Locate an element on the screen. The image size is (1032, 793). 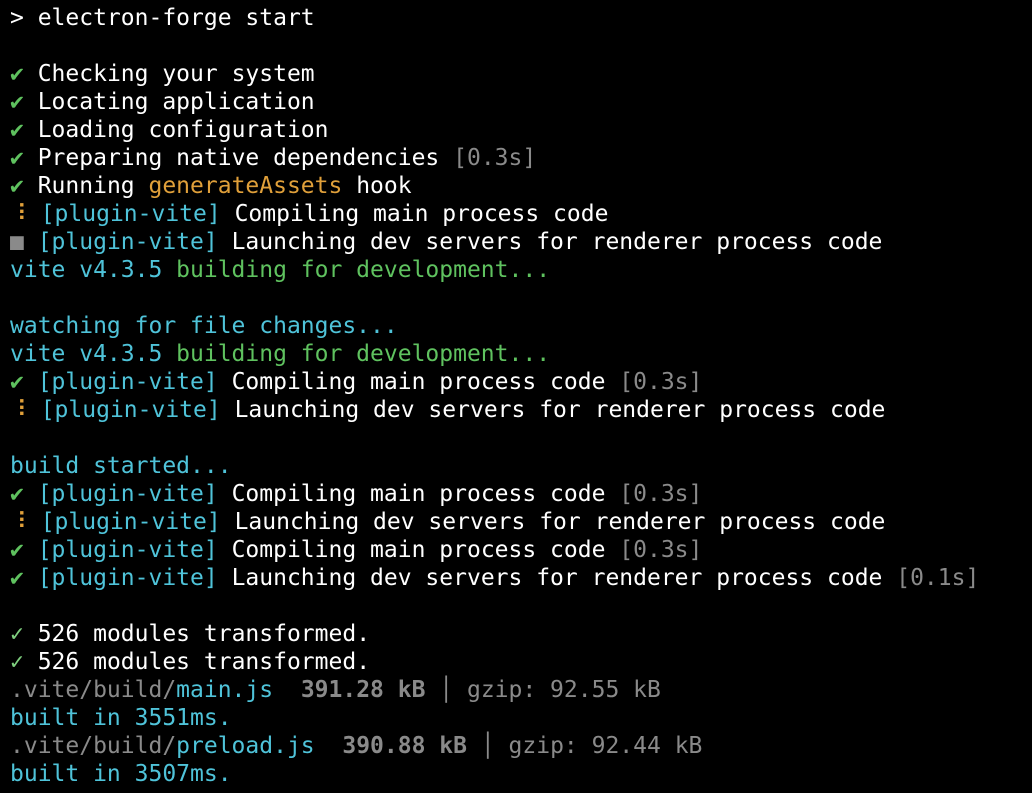
terminal-text: Running is located at coordinates (93, 186).